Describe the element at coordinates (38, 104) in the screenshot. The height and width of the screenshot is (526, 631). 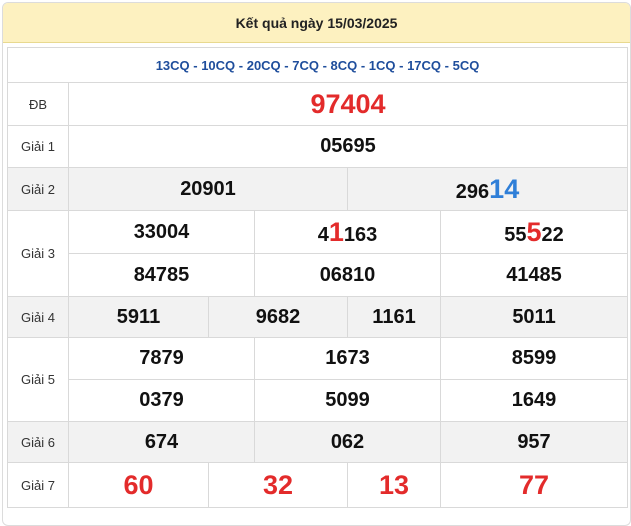
I see `prize-label-db: ĐB` at that location.